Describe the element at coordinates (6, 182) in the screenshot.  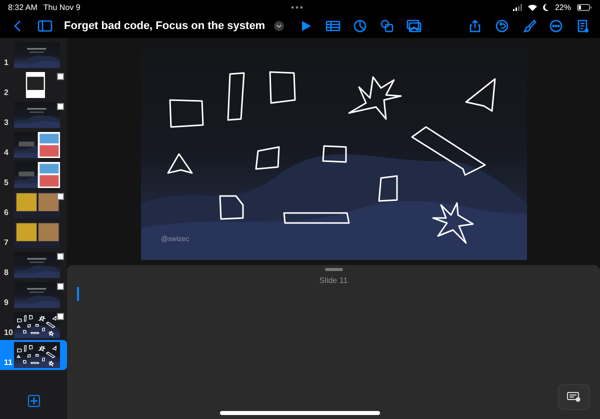
I see `slide-number: 5` at that location.